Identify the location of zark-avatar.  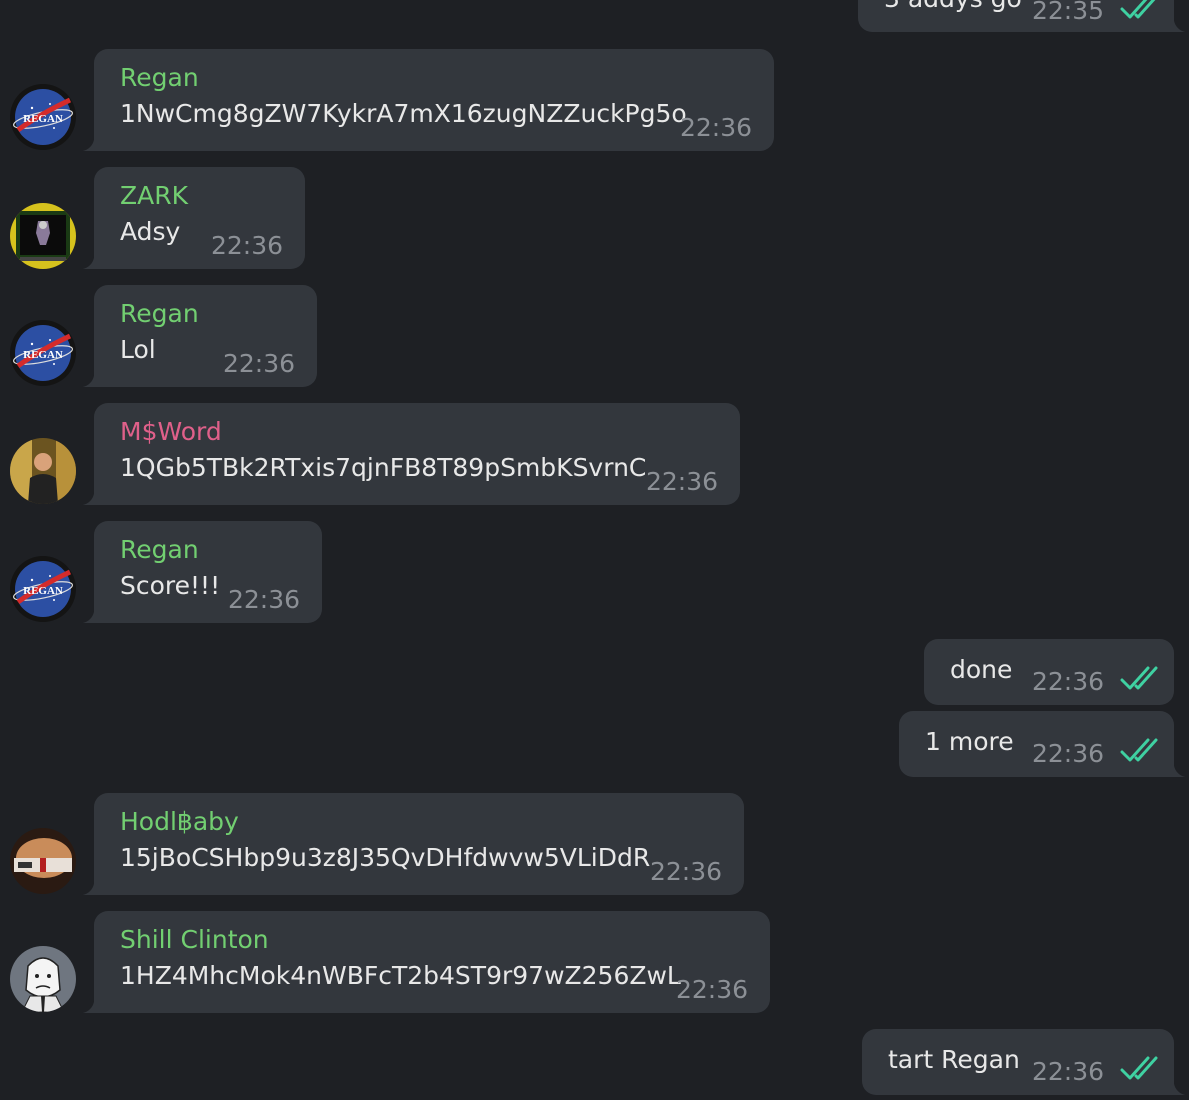
(43, 236).